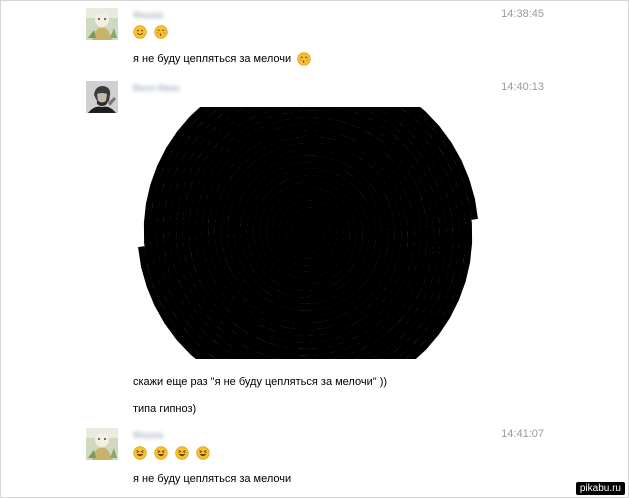  Describe the element at coordinates (522, 434) in the screenshot. I see `message-time: 14:41:07` at that location.